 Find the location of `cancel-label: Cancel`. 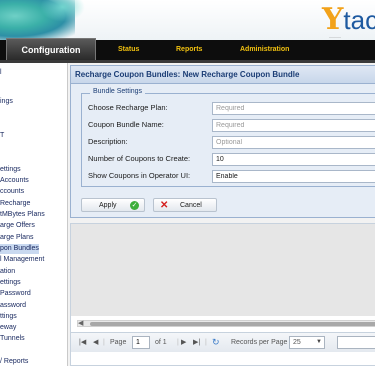

cancel-label: Cancel is located at coordinates (191, 205).